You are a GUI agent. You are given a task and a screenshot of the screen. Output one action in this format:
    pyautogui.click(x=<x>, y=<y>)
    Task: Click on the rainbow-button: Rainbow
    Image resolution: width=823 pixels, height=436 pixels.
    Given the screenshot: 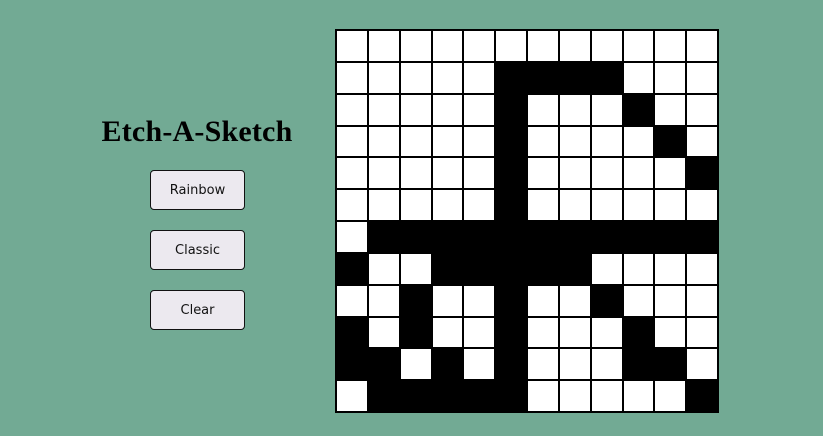 What is the action you would take?
    pyautogui.click(x=197, y=190)
    